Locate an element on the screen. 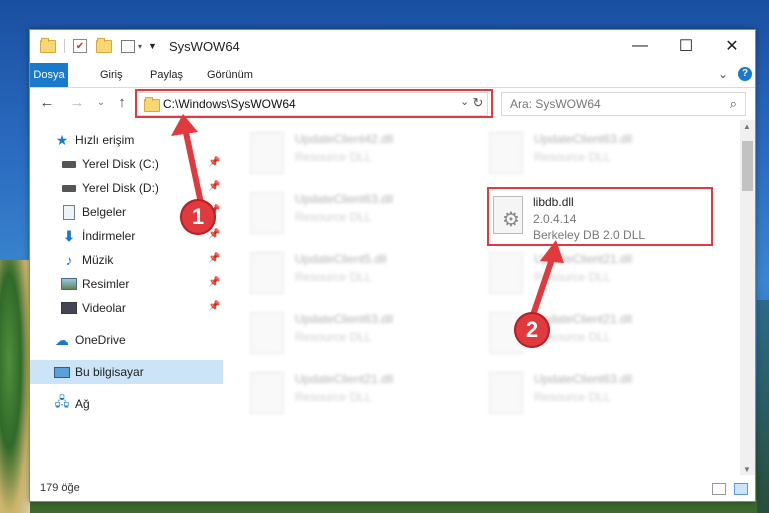  callout-badge-2: 2 is located at coordinates (532, 330).